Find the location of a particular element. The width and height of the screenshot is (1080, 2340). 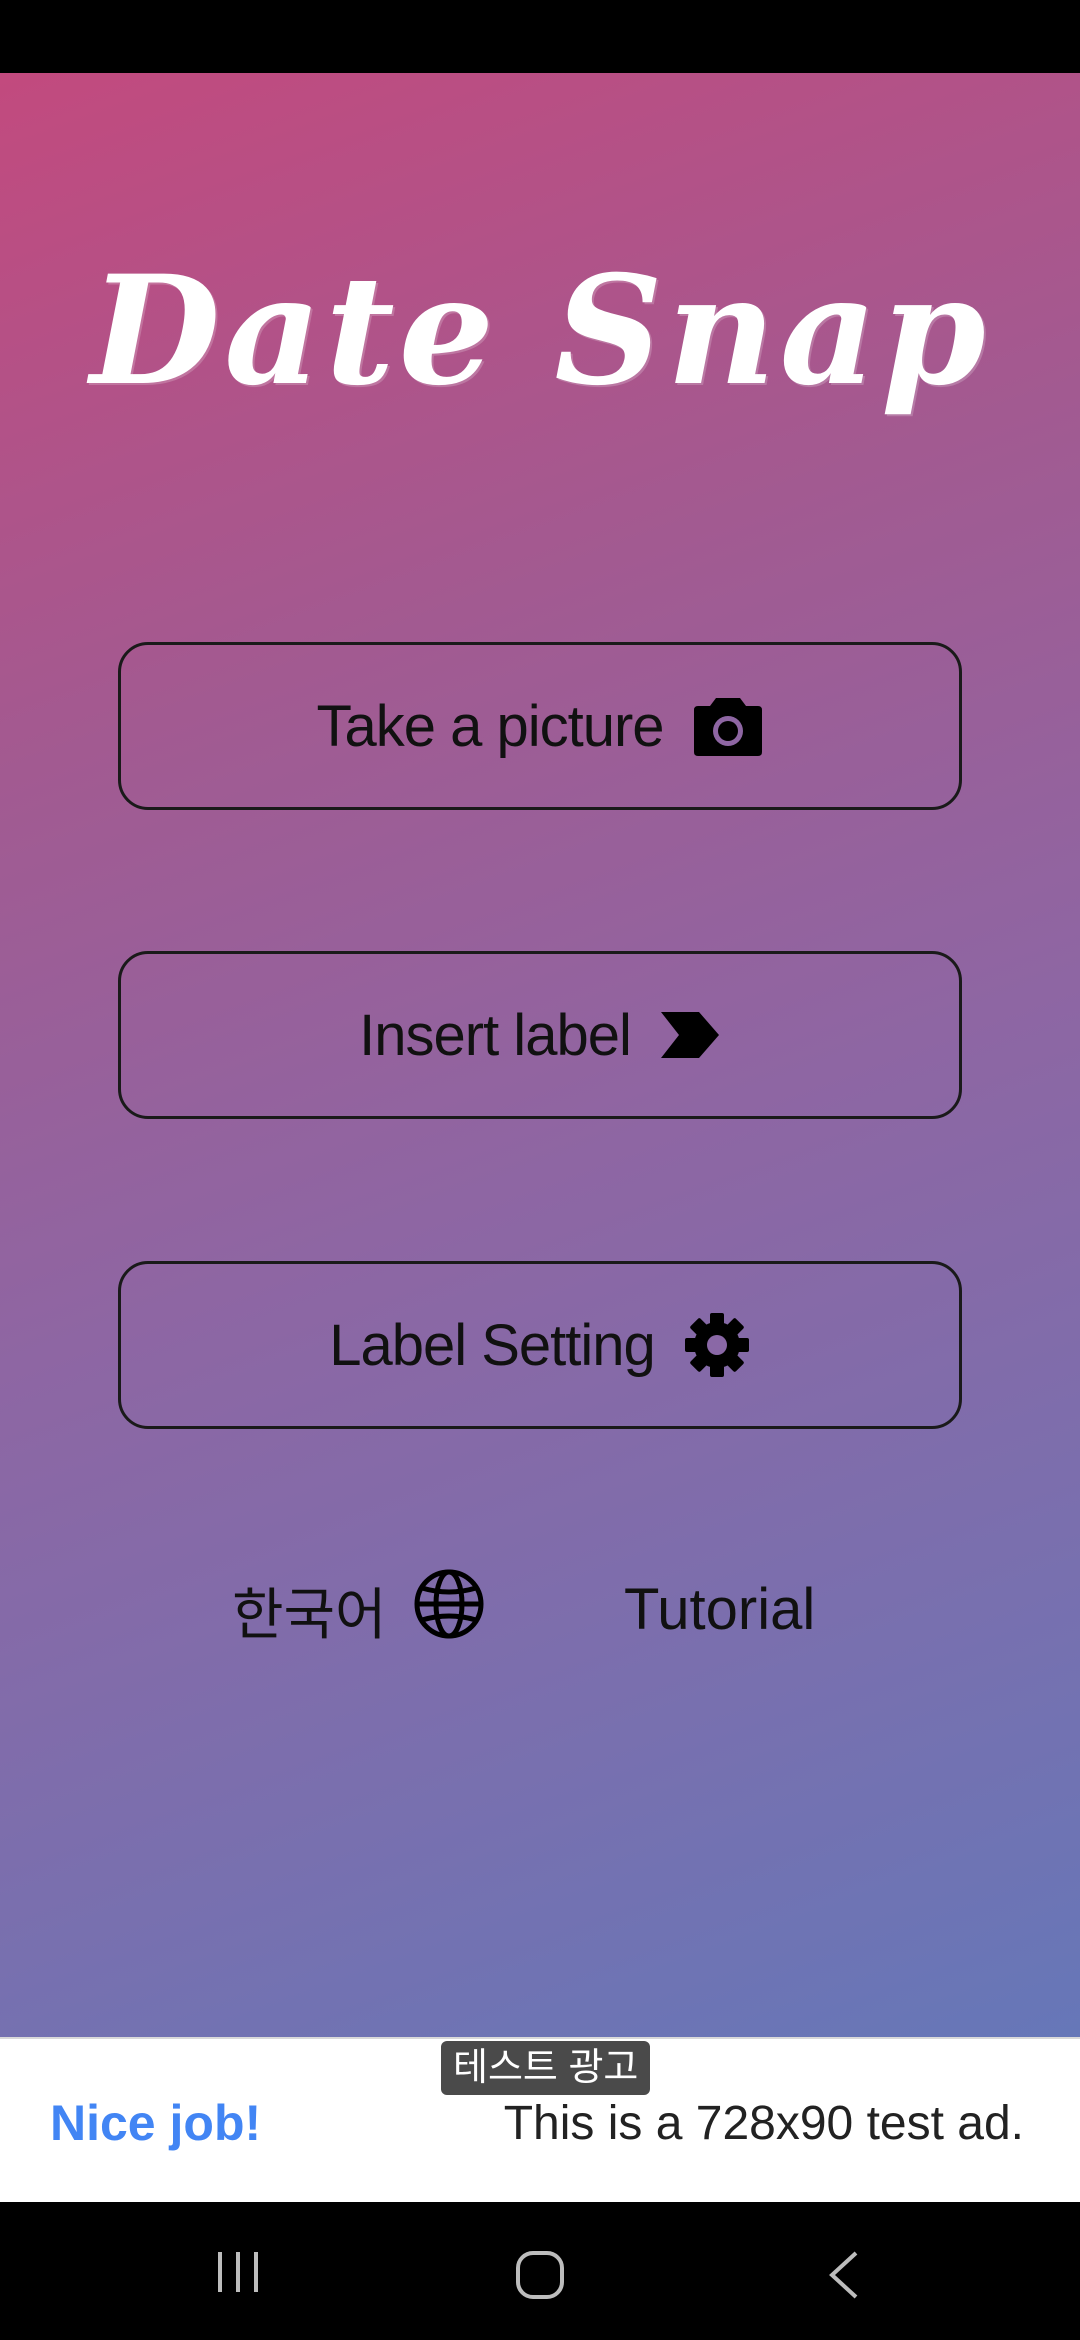

take-picture-label: Take a picture is located at coordinates (490, 726).